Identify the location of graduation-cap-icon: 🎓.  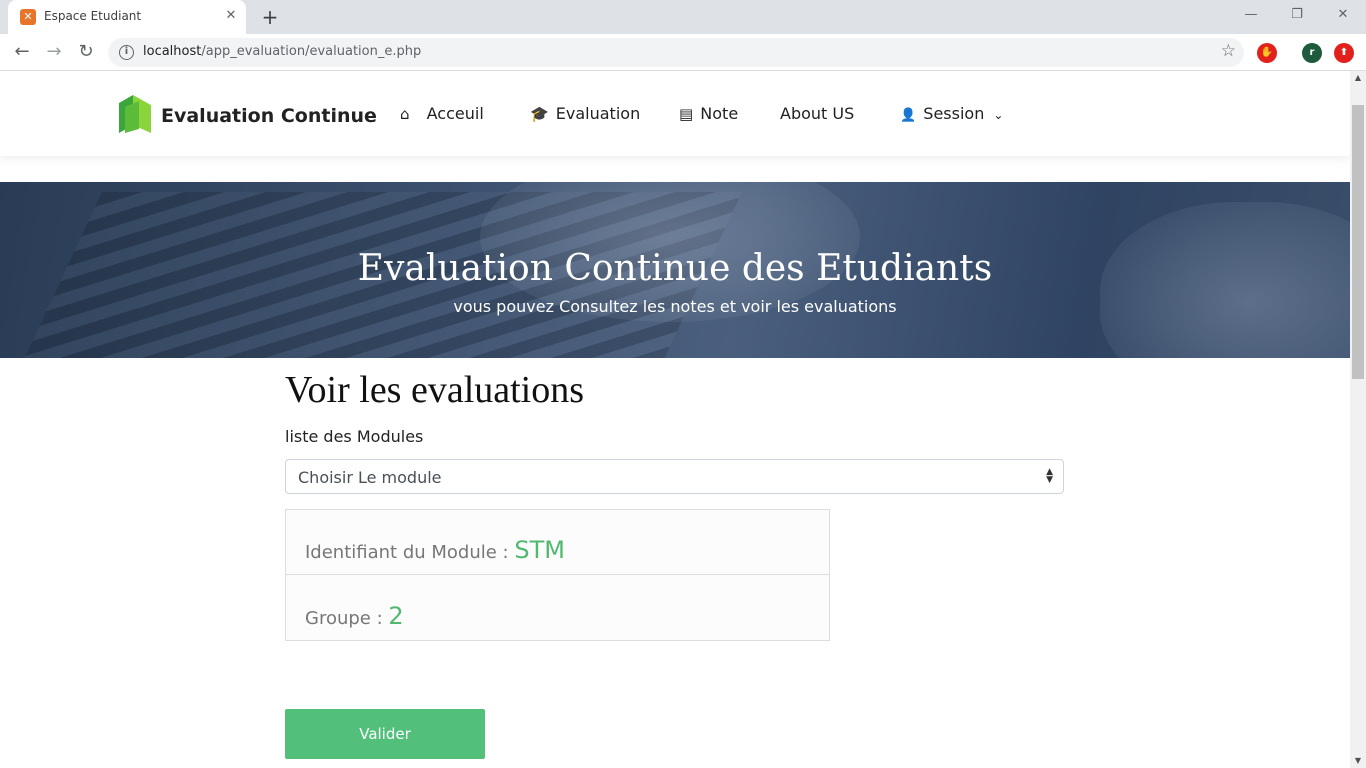
(539, 114).